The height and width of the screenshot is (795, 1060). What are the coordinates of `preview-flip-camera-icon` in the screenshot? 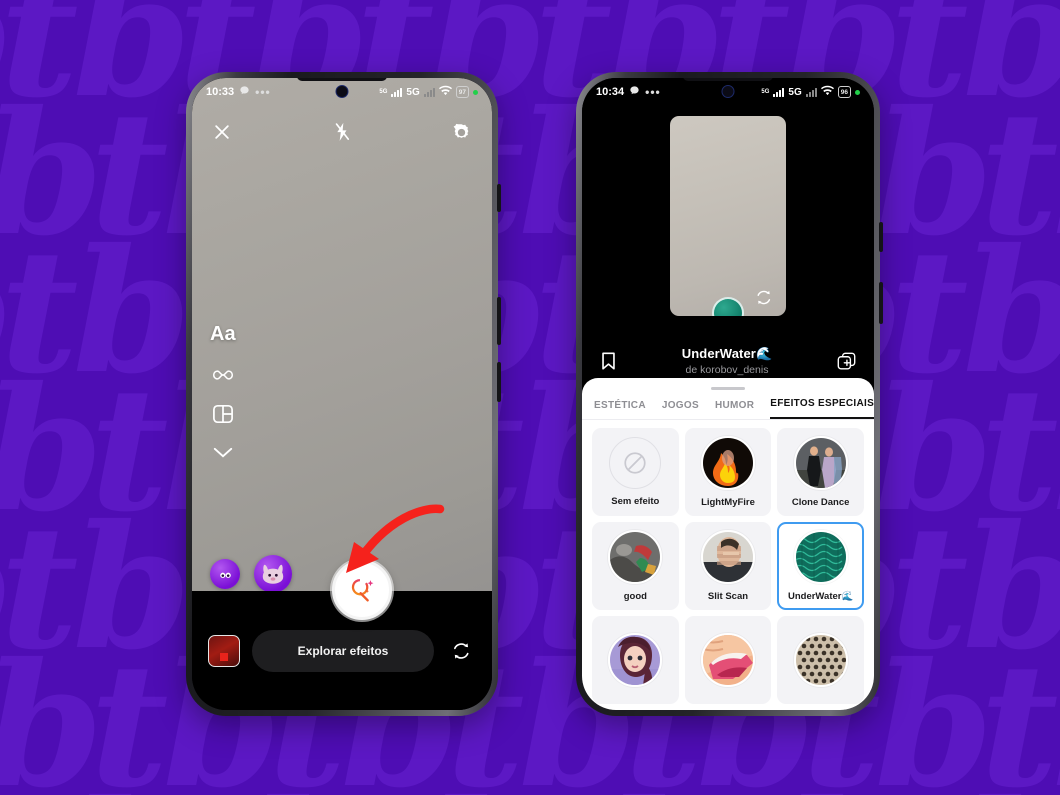 It's located at (764, 300).